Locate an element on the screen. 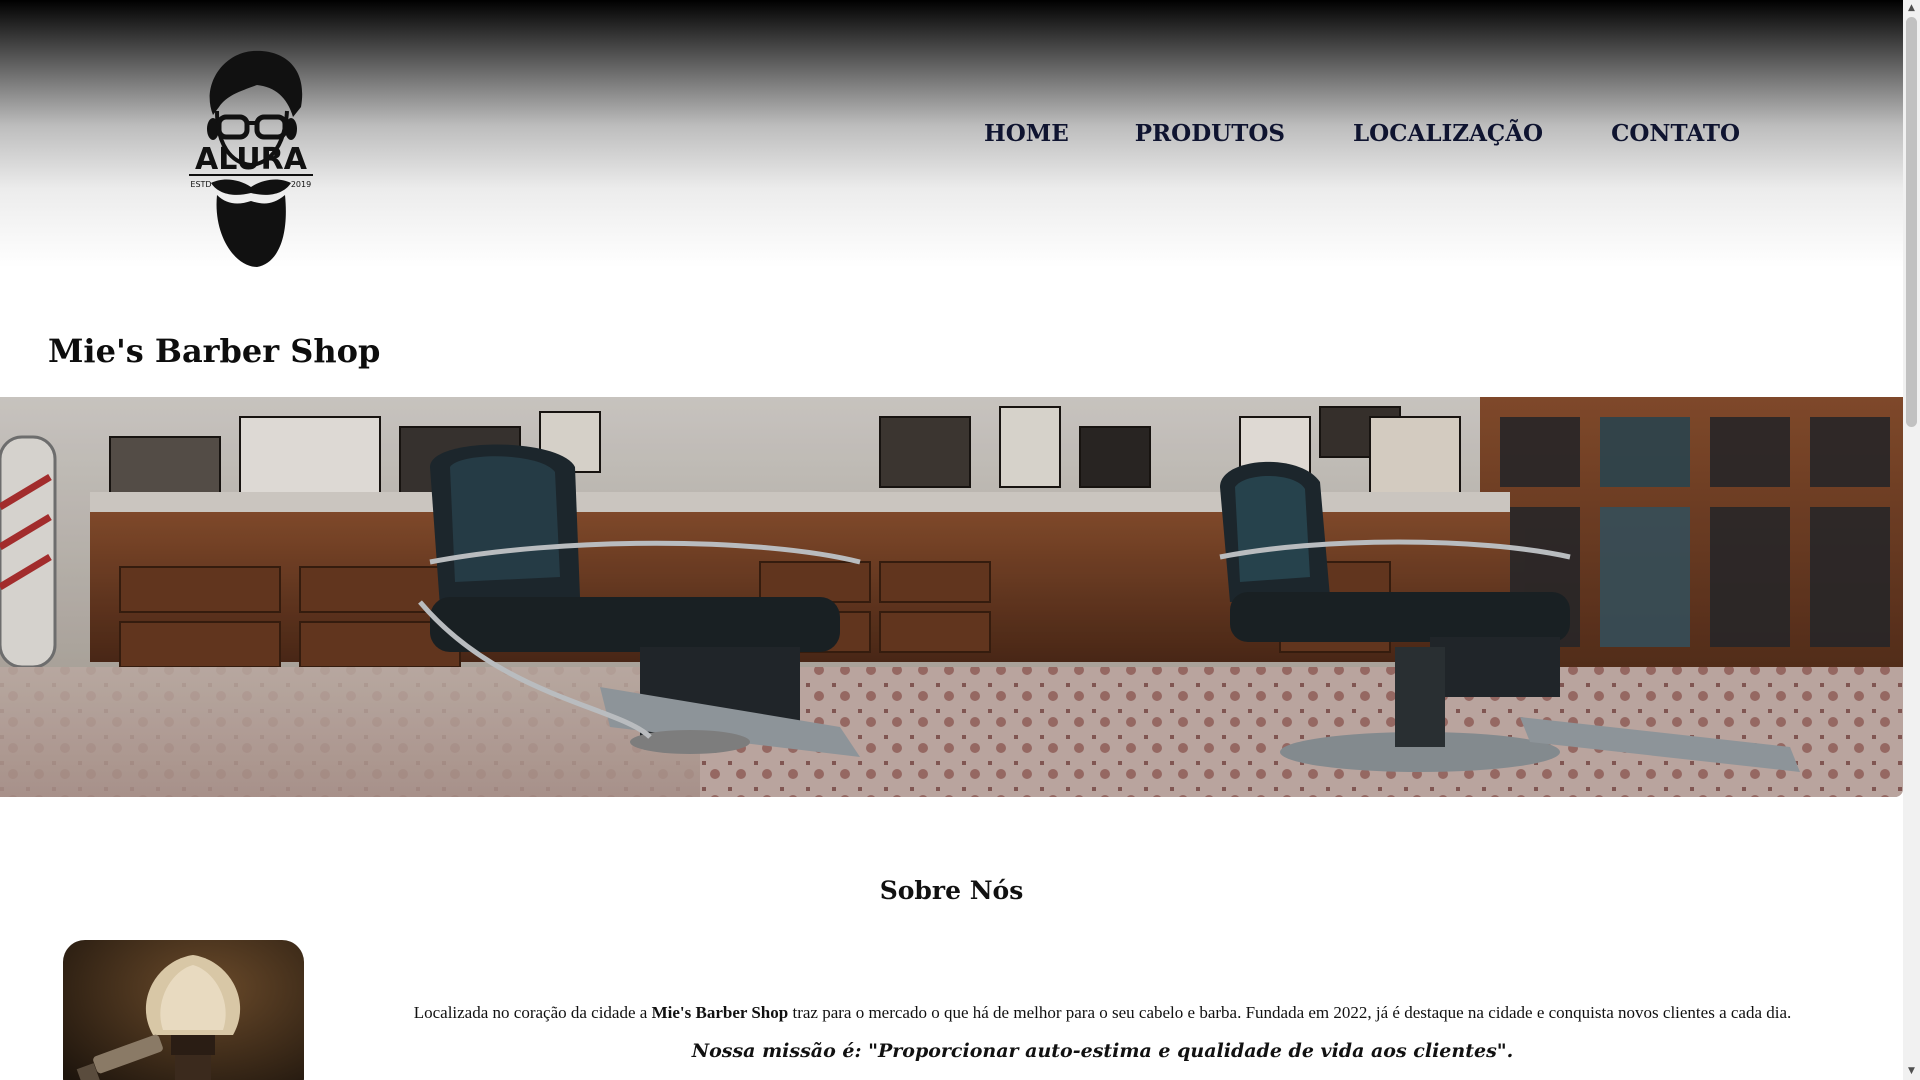  nav-produtos-link: PRODUTOS is located at coordinates (1210, 133).